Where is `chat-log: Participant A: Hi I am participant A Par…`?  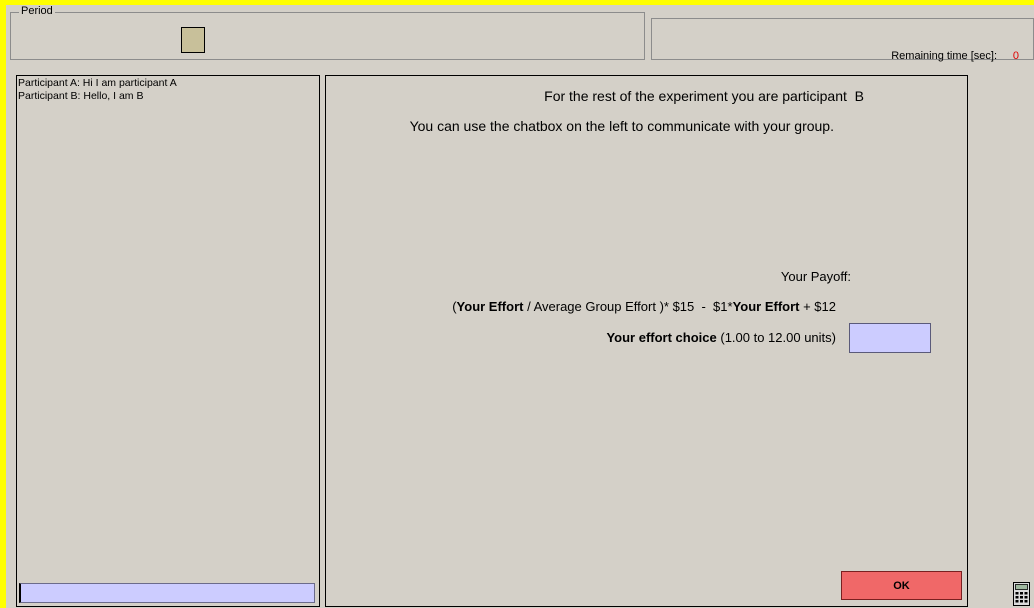 chat-log: Participant A: Hi I am participant A Par… is located at coordinates (168, 89).